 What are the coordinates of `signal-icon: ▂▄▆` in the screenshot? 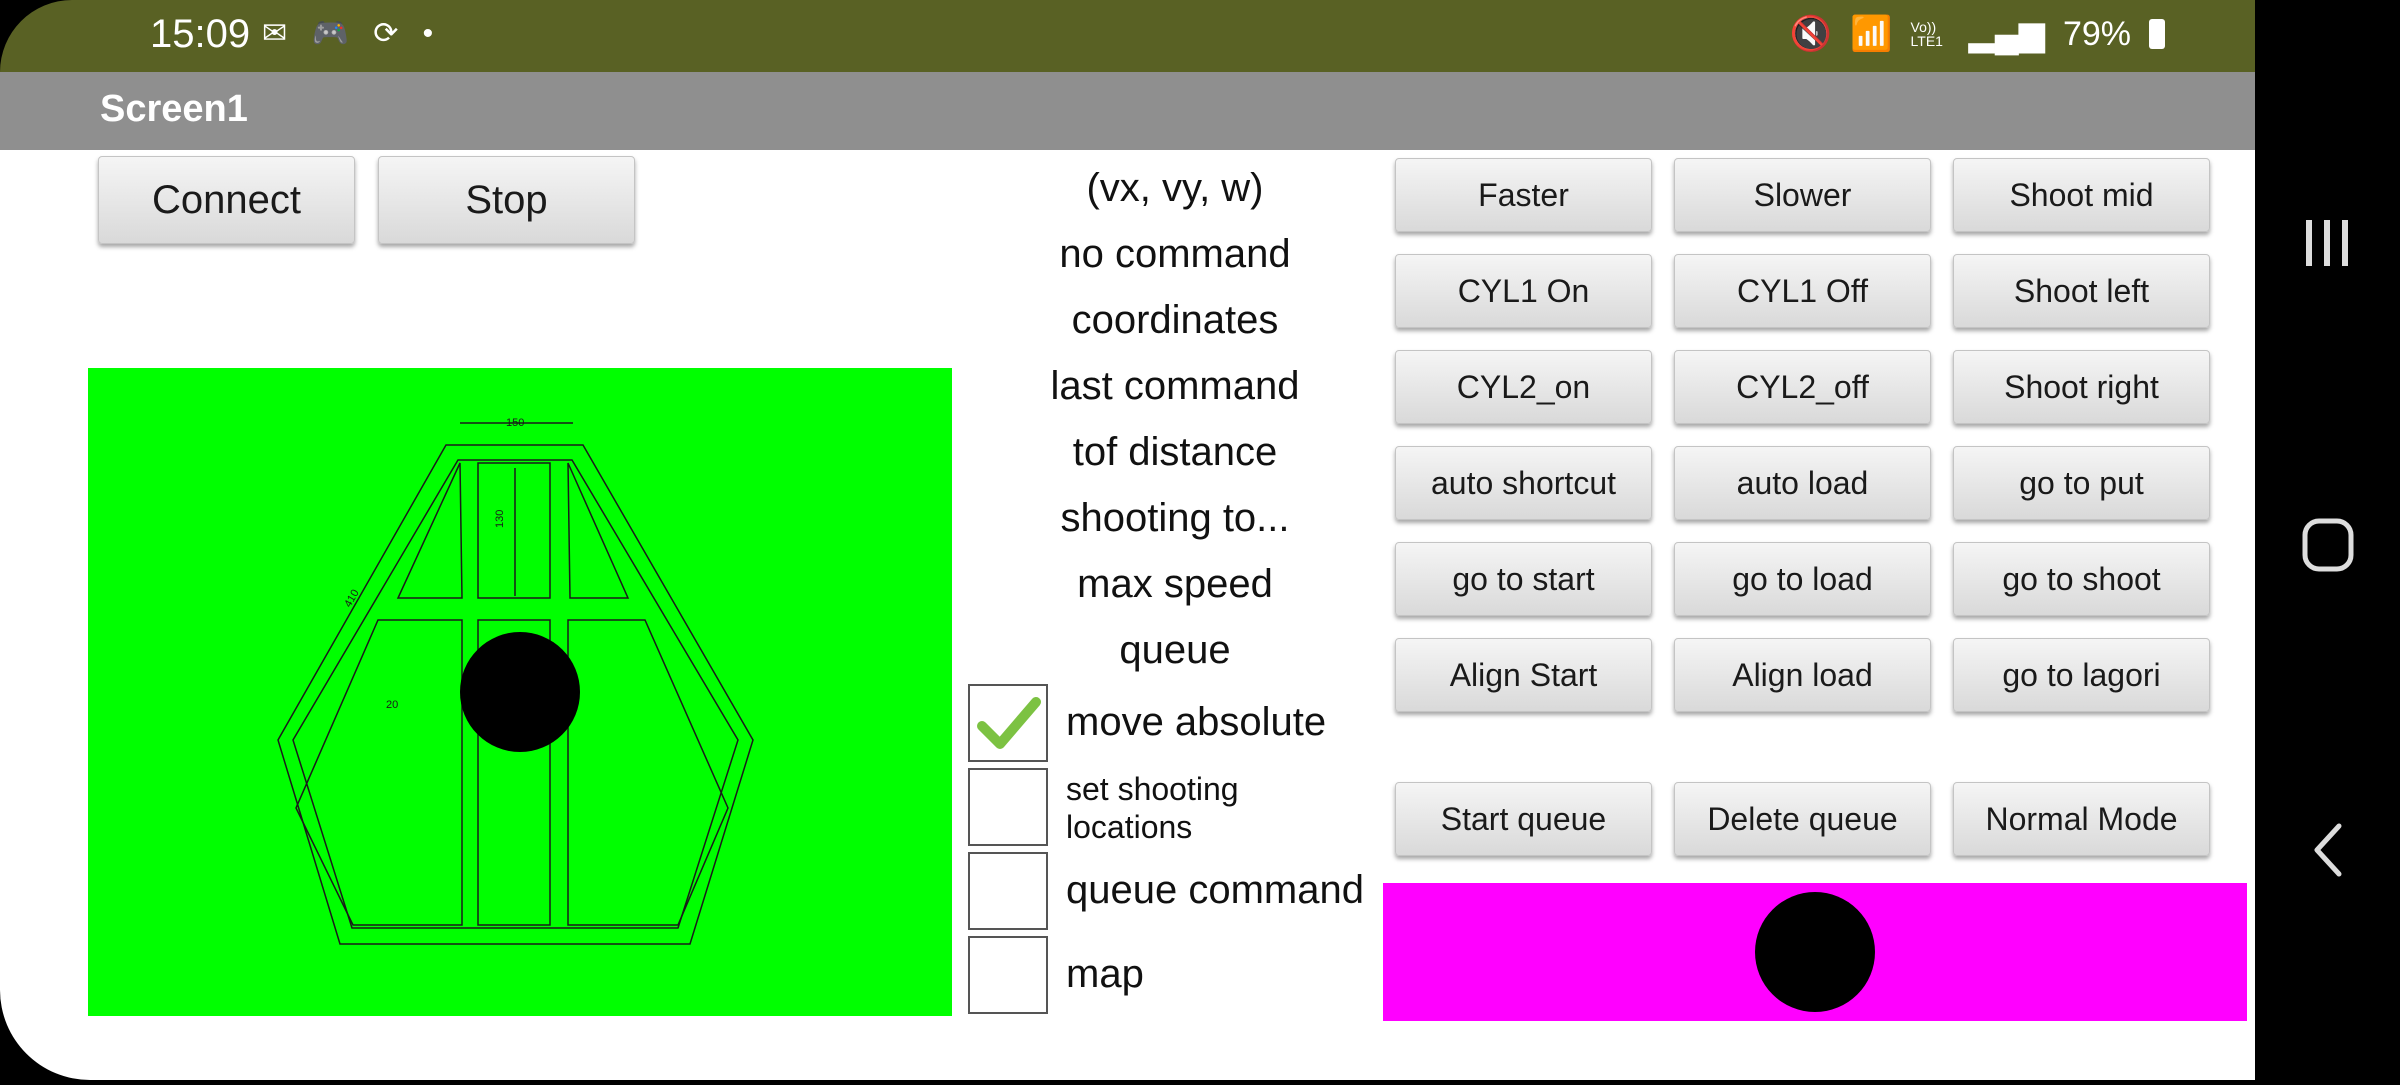 It's located at (2006, 34).